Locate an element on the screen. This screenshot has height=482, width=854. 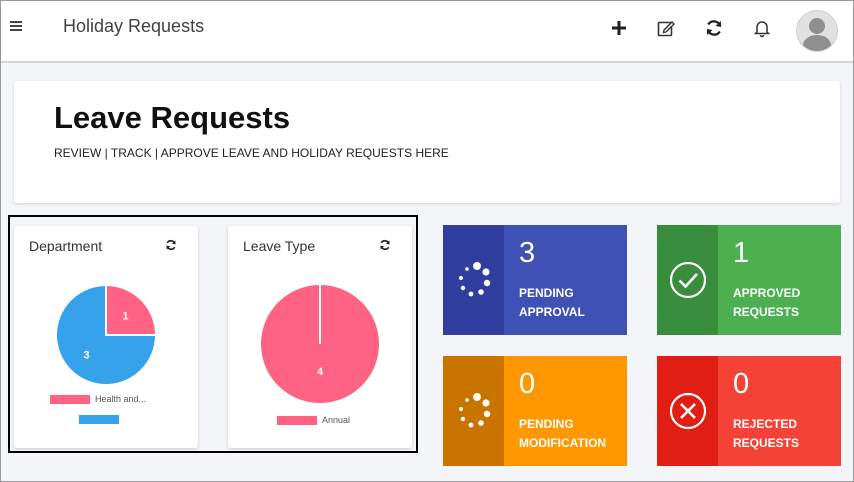
tile-label-line: APPROVED is located at coordinates (767, 293).